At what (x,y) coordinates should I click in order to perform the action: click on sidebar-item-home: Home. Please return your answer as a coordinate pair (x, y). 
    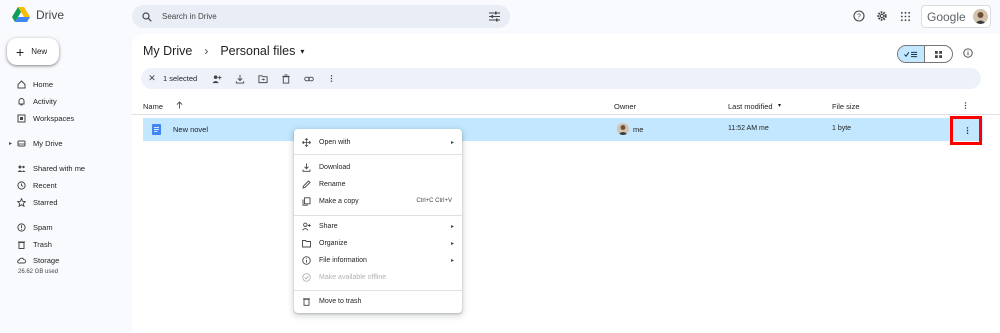
    Looking at the image, I should click on (64, 84).